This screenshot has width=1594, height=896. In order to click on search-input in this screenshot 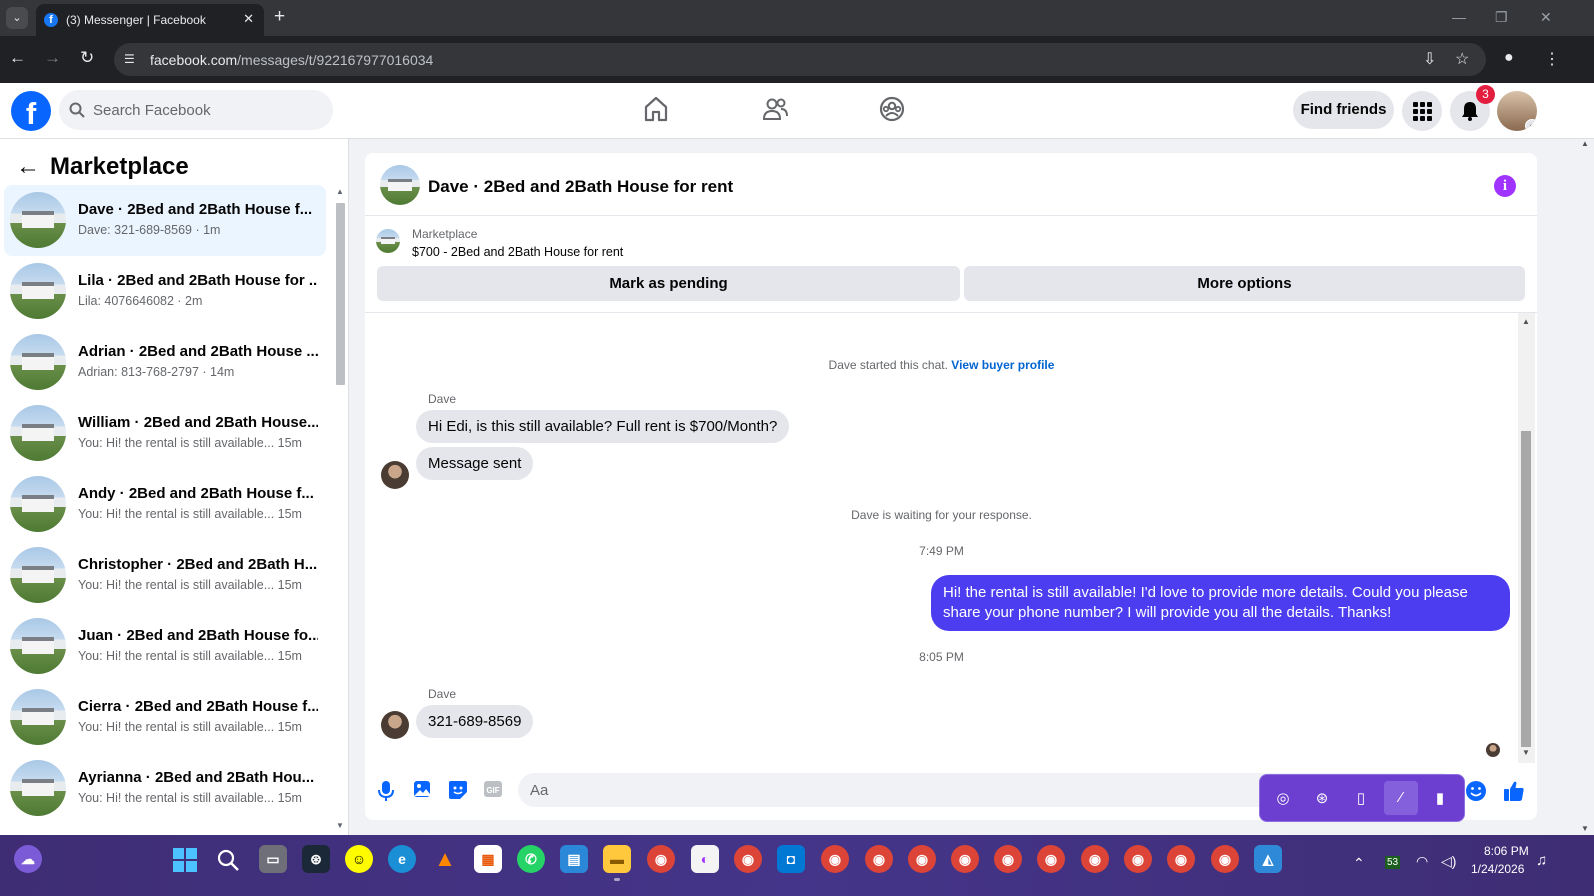, I will do `click(208, 110)`.